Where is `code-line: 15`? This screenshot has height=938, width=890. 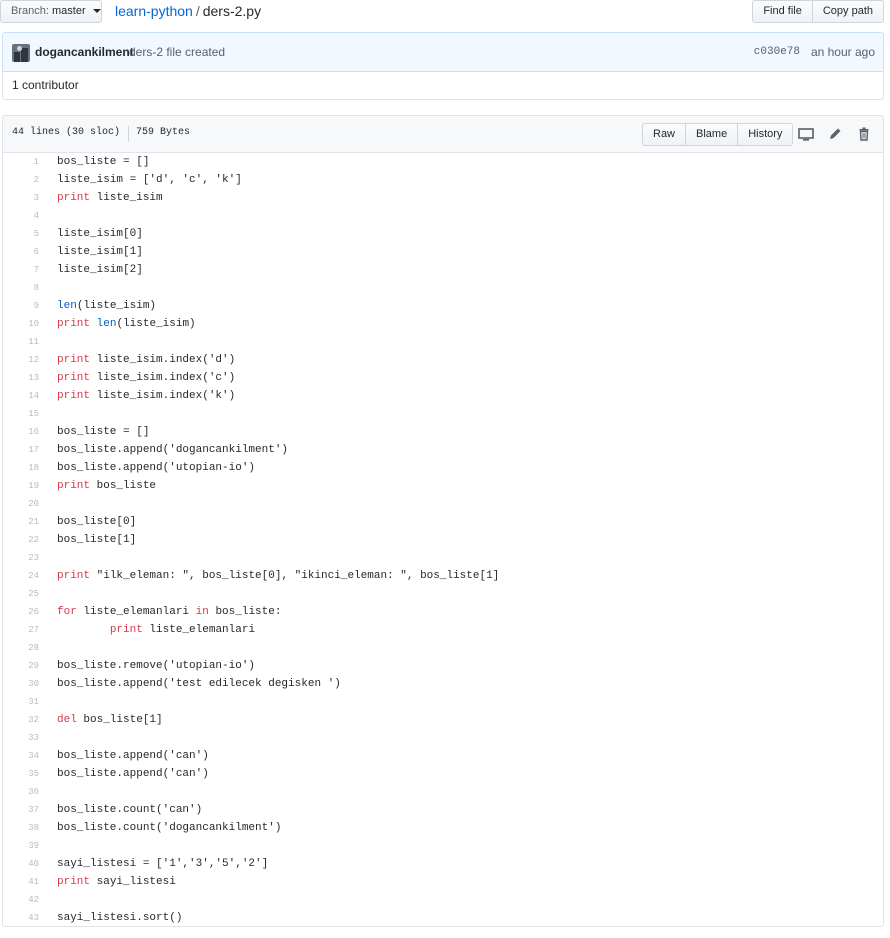 code-line: 15 is located at coordinates (443, 414).